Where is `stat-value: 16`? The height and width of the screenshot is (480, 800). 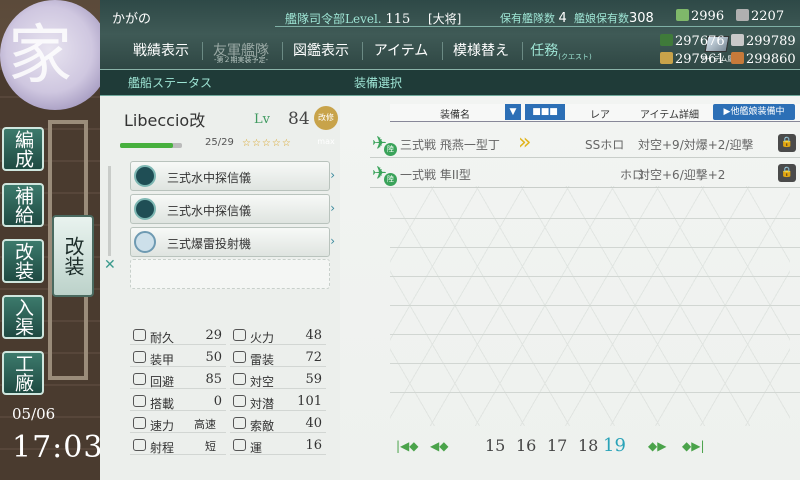 stat-value: 16 is located at coordinates (313, 445).